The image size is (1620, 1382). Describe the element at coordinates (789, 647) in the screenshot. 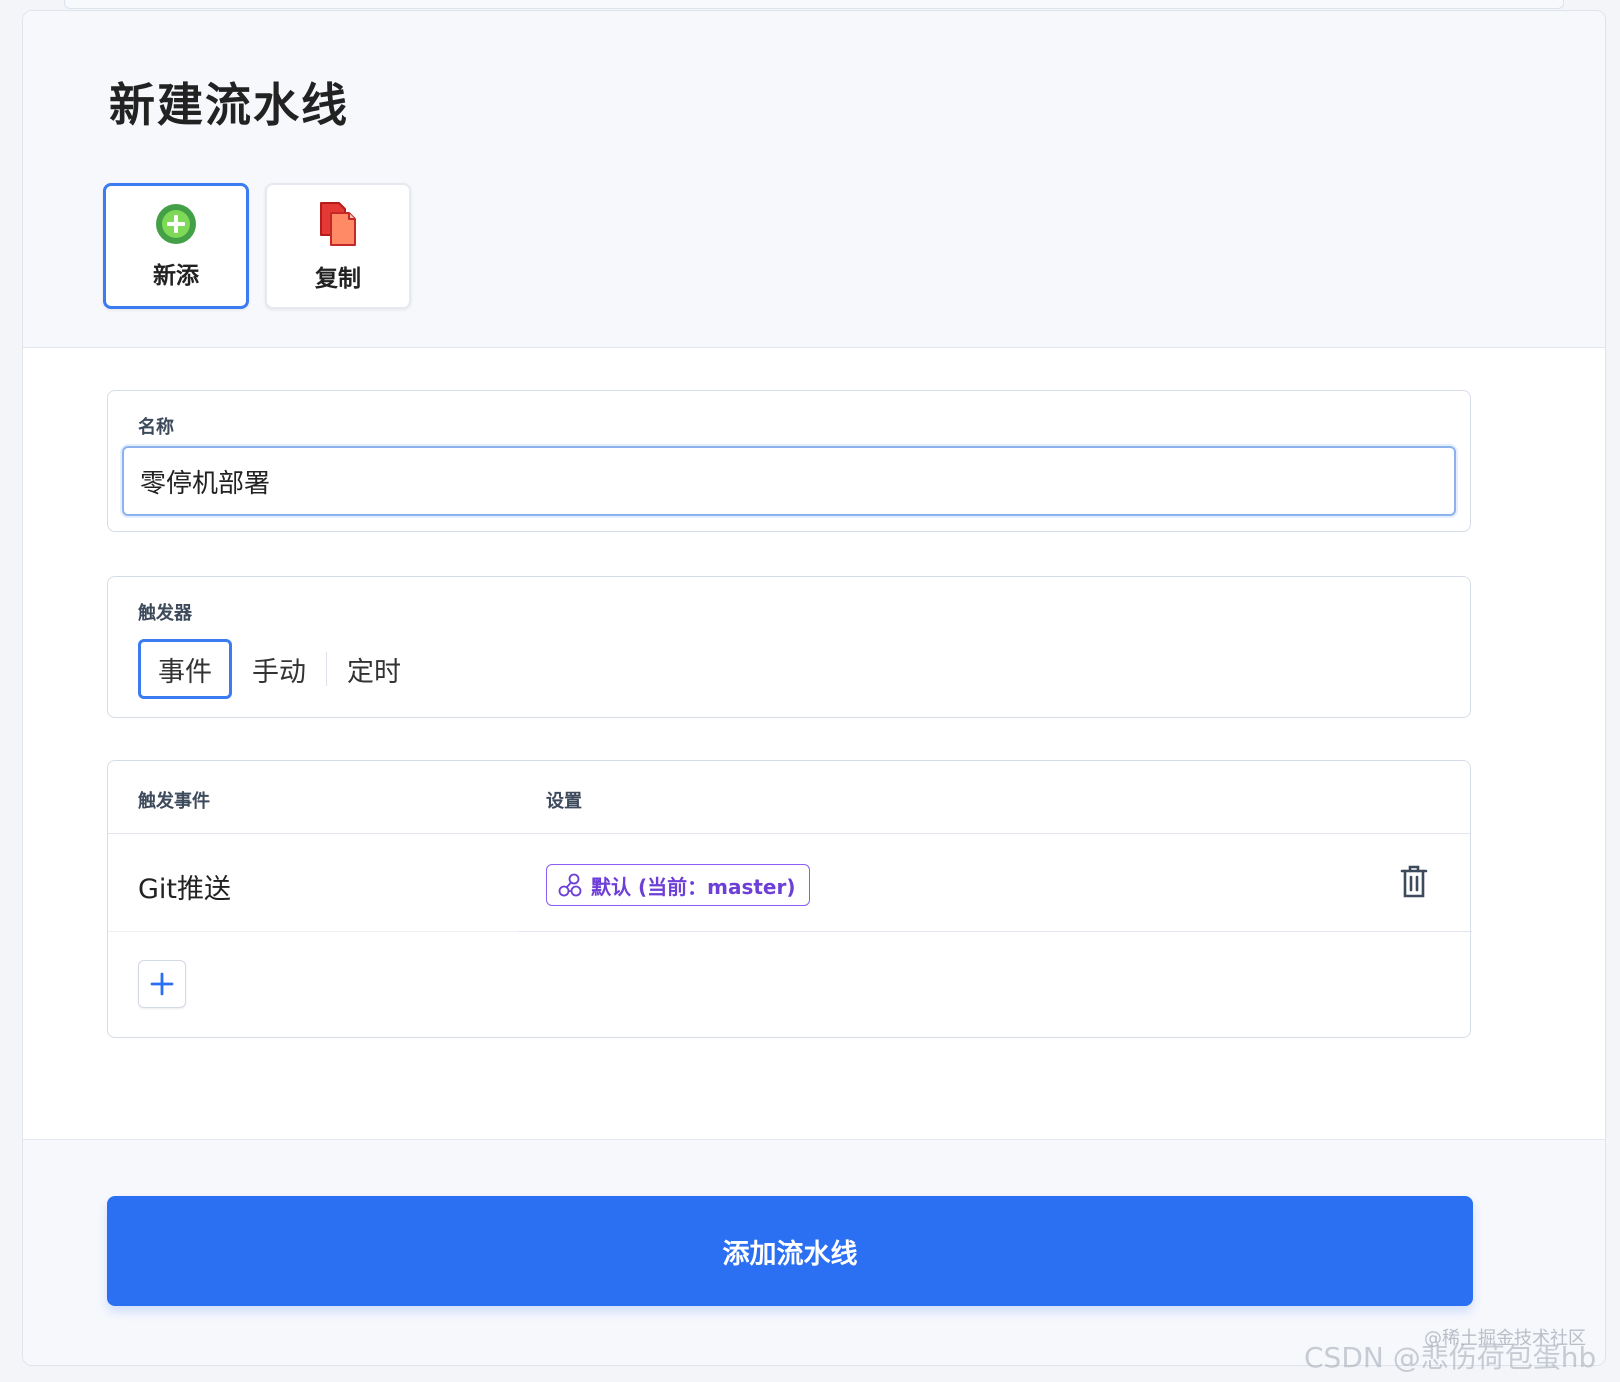

I see `trigger-panel: 触发器 事件 手动 定时` at that location.